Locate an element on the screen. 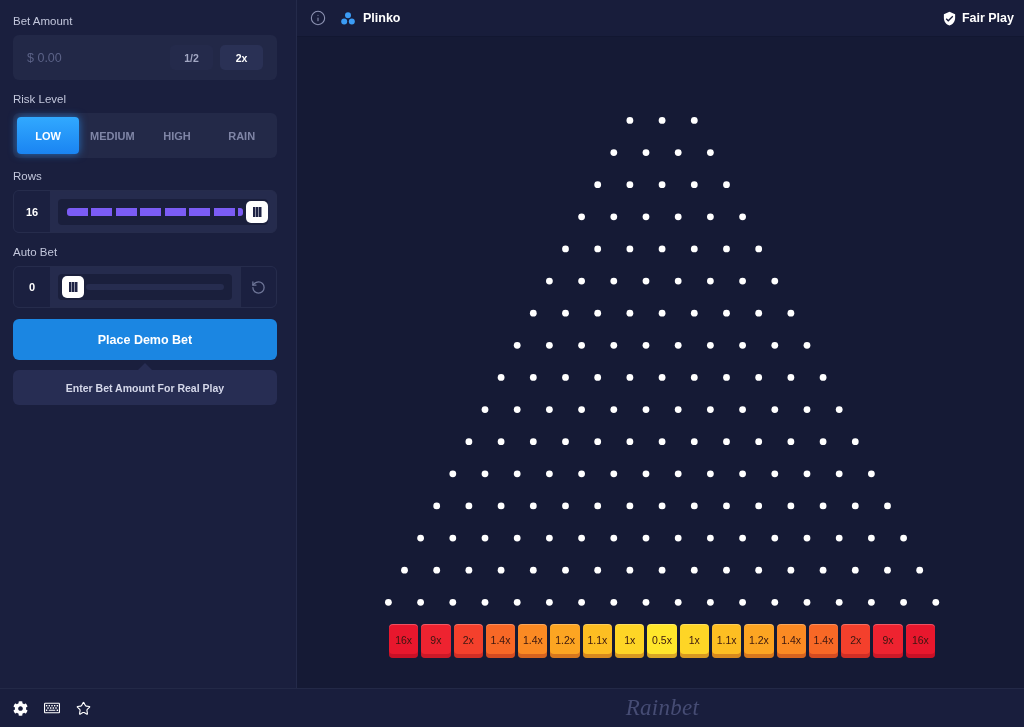  keyboard-button is located at coordinates (52, 708).